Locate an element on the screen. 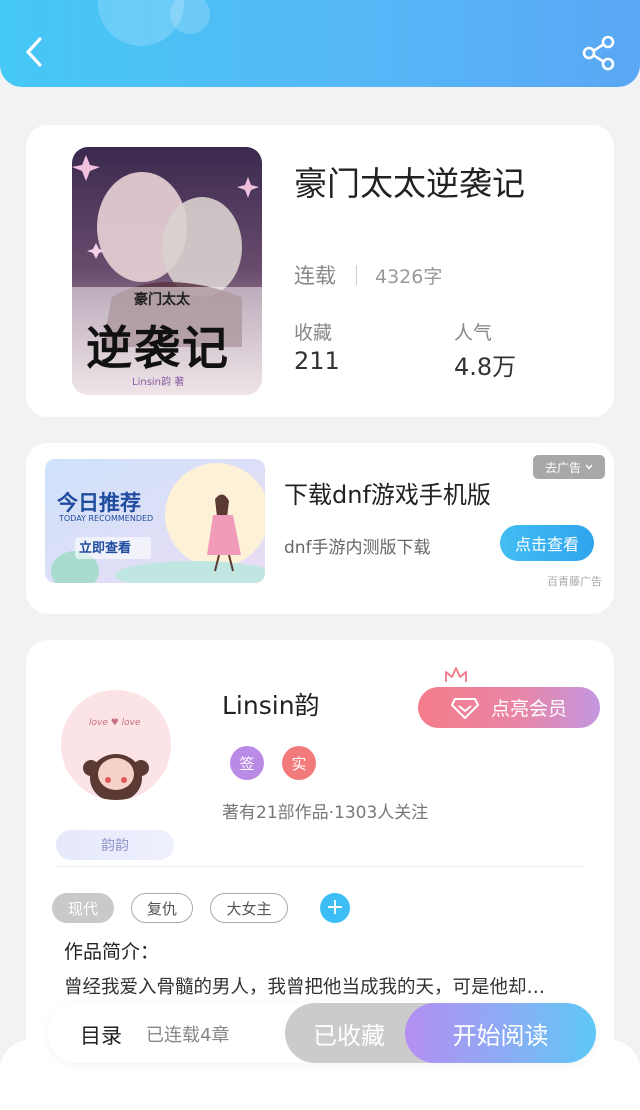 This screenshot has height=1110, width=640. ad-image-title: 今日推荐 is located at coordinates (99, 503).